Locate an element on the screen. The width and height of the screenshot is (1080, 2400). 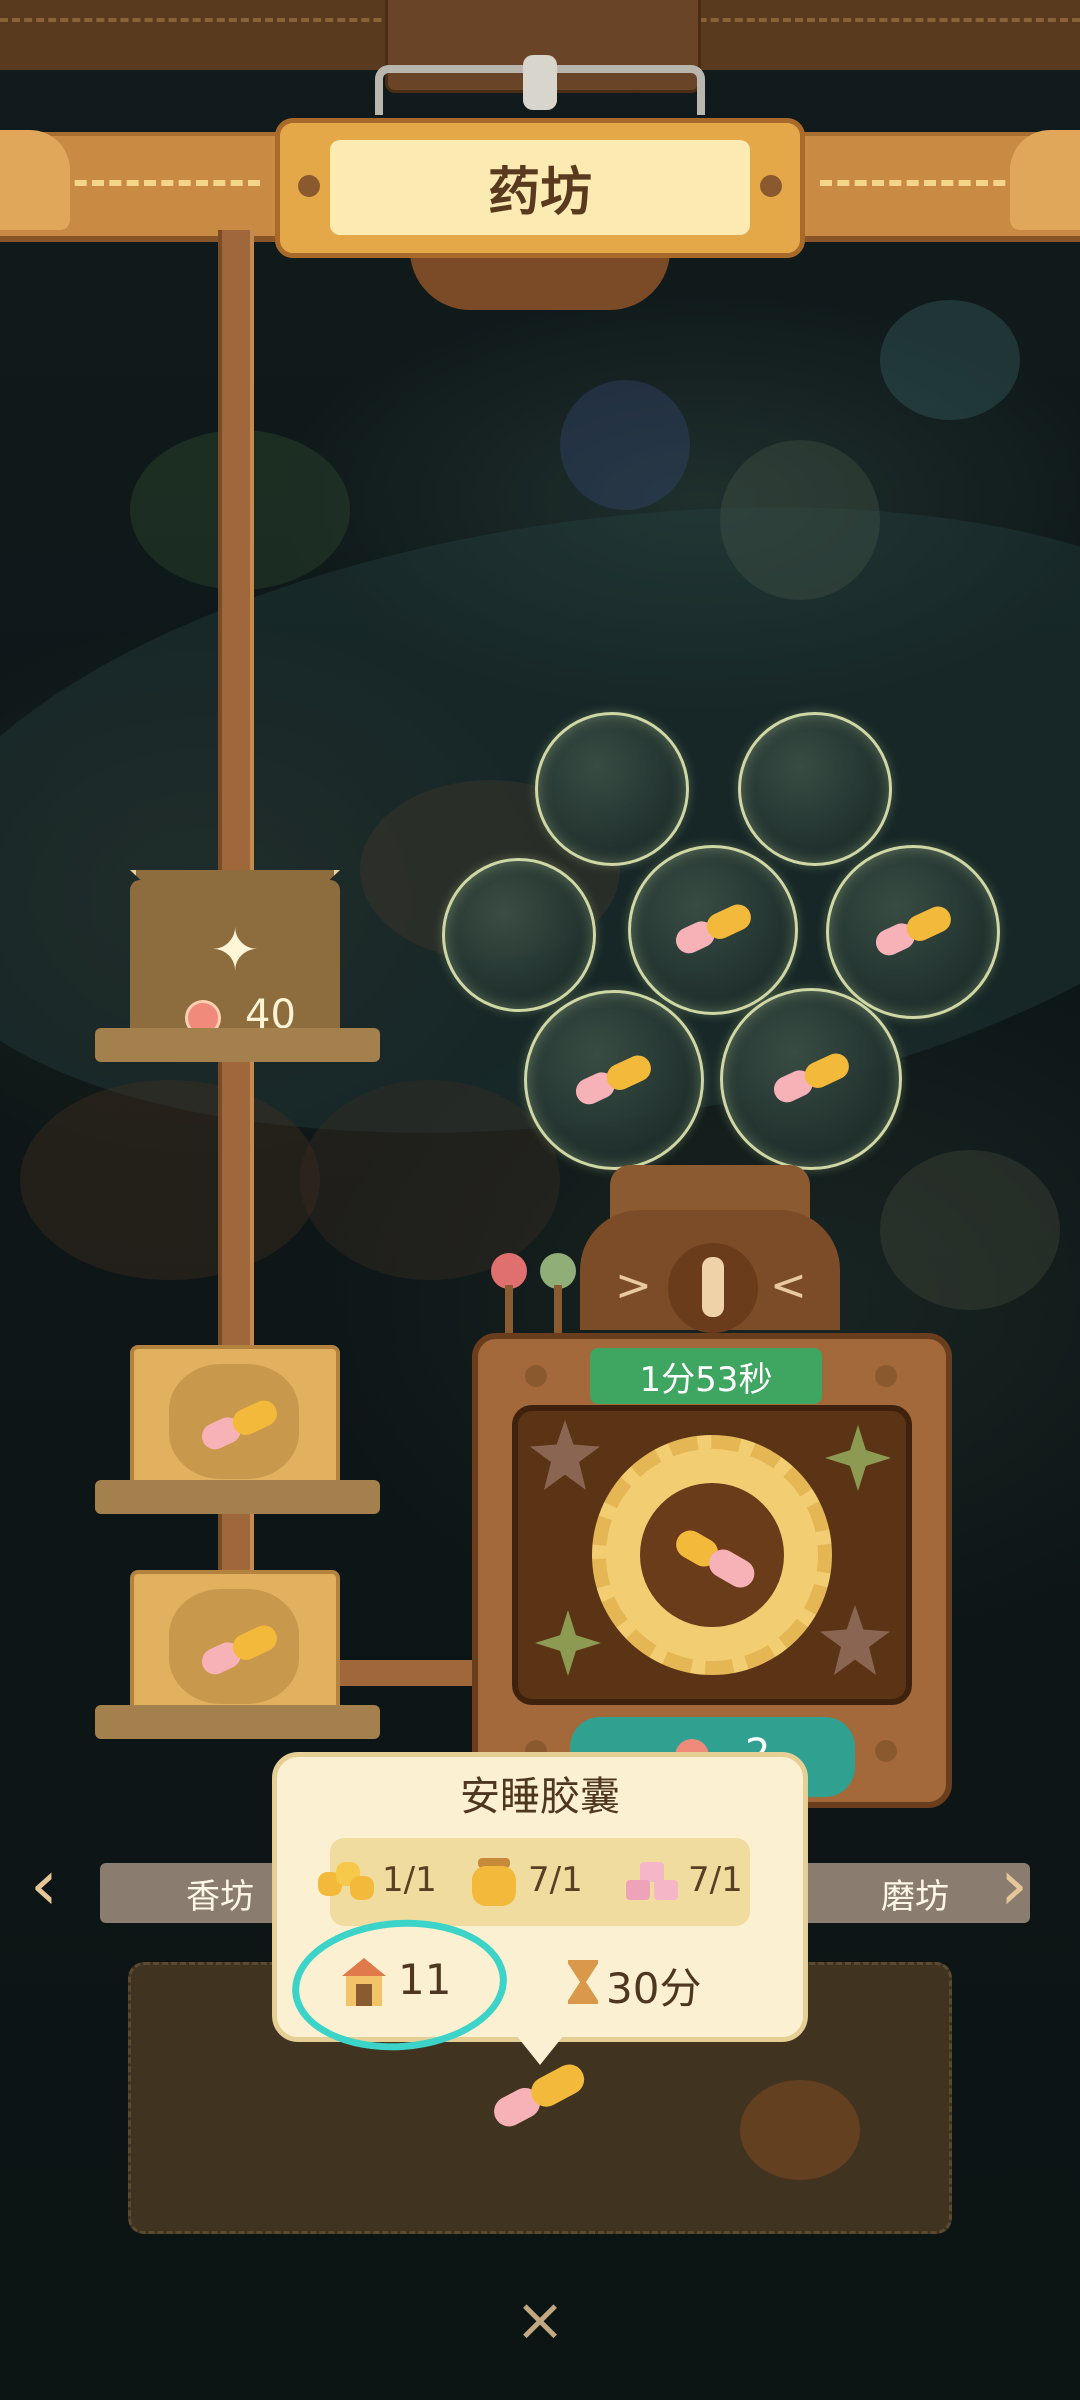
gear-hub is located at coordinates (712, 1555).